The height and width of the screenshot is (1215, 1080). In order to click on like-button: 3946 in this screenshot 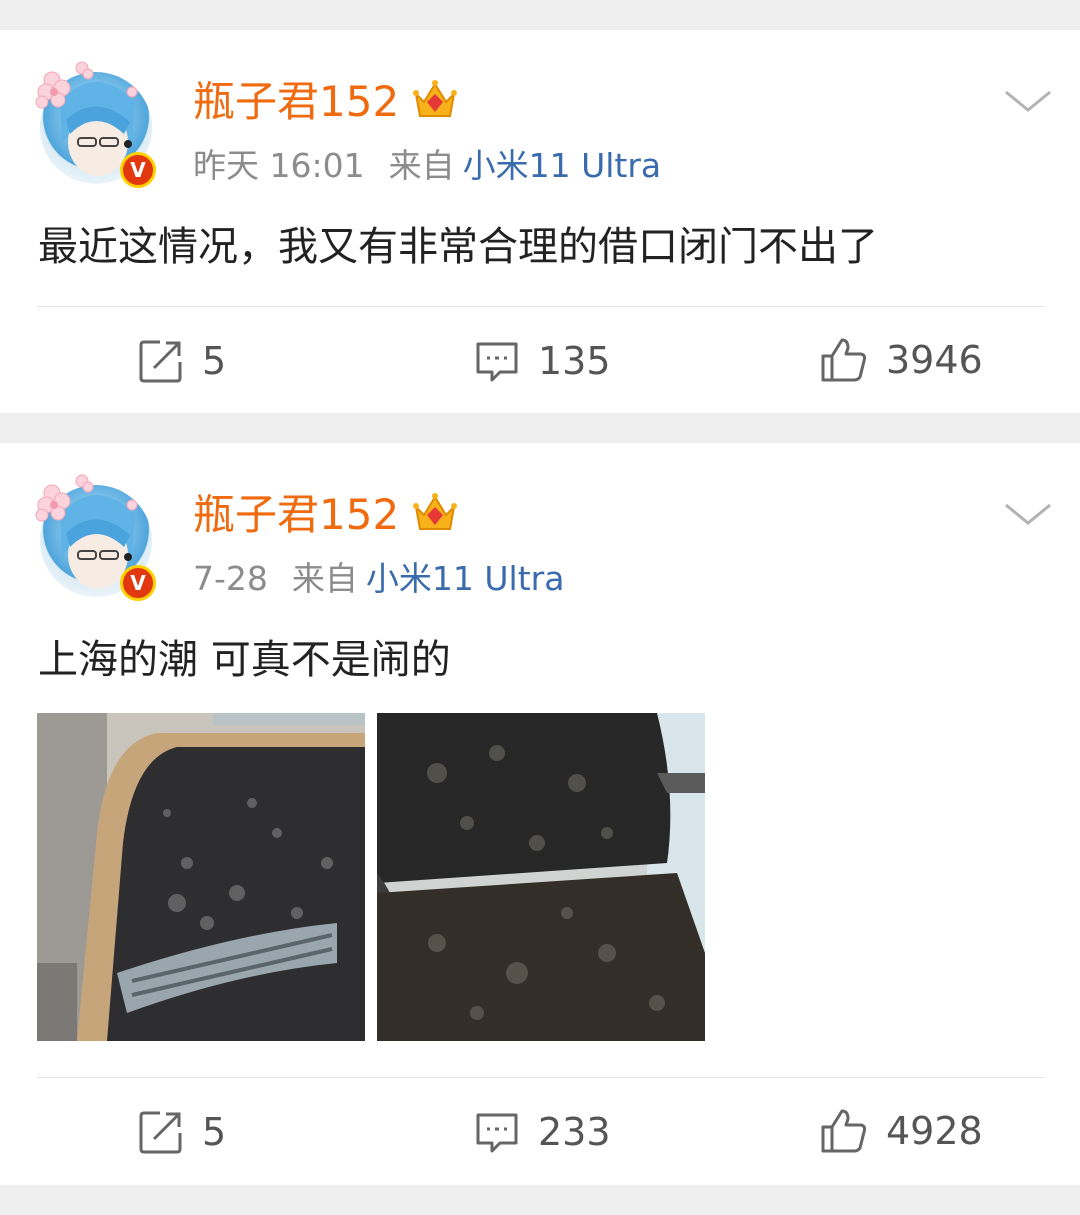, I will do `click(901, 360)`.